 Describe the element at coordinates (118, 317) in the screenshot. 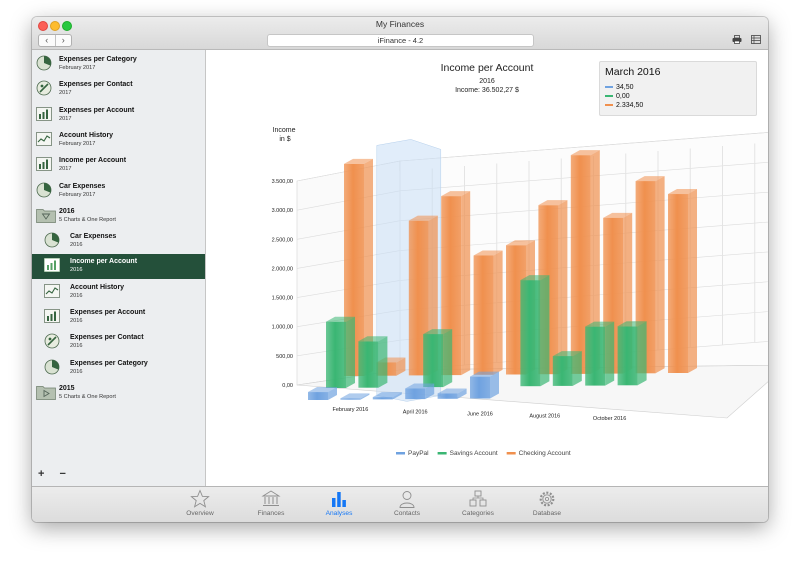

I see `sidebar-item: Expenses per Account 2016` at that location.